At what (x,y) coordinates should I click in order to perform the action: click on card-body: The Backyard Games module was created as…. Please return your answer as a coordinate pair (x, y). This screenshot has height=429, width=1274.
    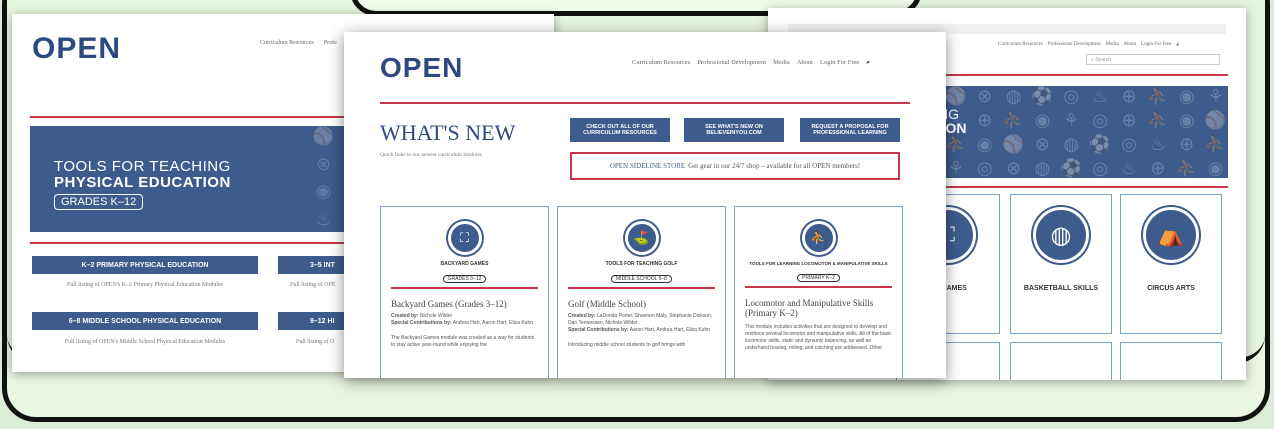
    Looking at the image, I should click on (463, 341).